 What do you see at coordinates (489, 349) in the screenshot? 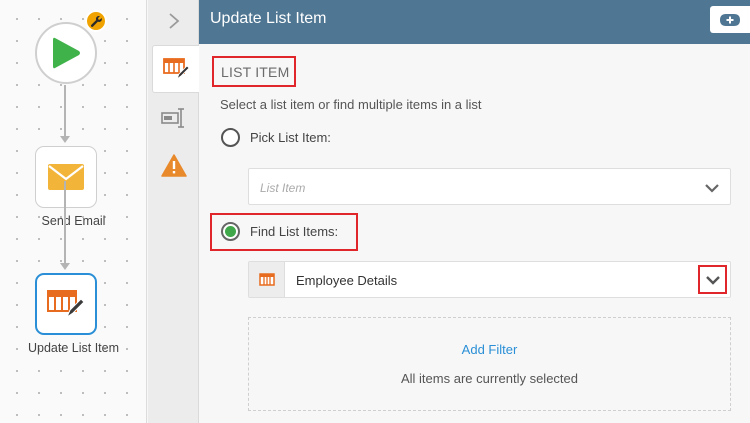
I see `add-filter-link: Add Filter` at bounding box center [489, 349].